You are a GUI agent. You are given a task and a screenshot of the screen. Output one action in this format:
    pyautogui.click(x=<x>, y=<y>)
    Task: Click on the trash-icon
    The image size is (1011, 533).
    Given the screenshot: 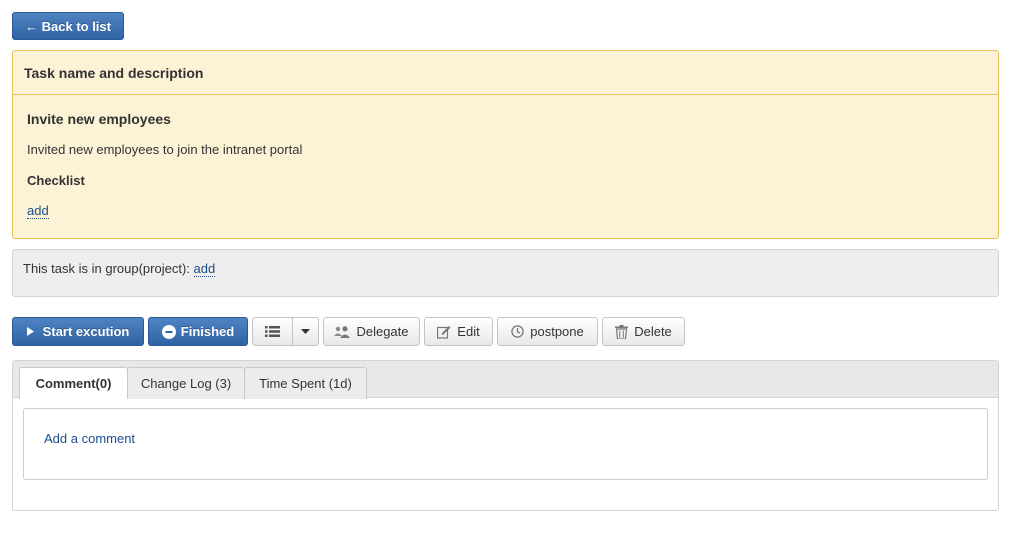 What is the action you would take?
    pyautogui.click(x=622, y=331)
    